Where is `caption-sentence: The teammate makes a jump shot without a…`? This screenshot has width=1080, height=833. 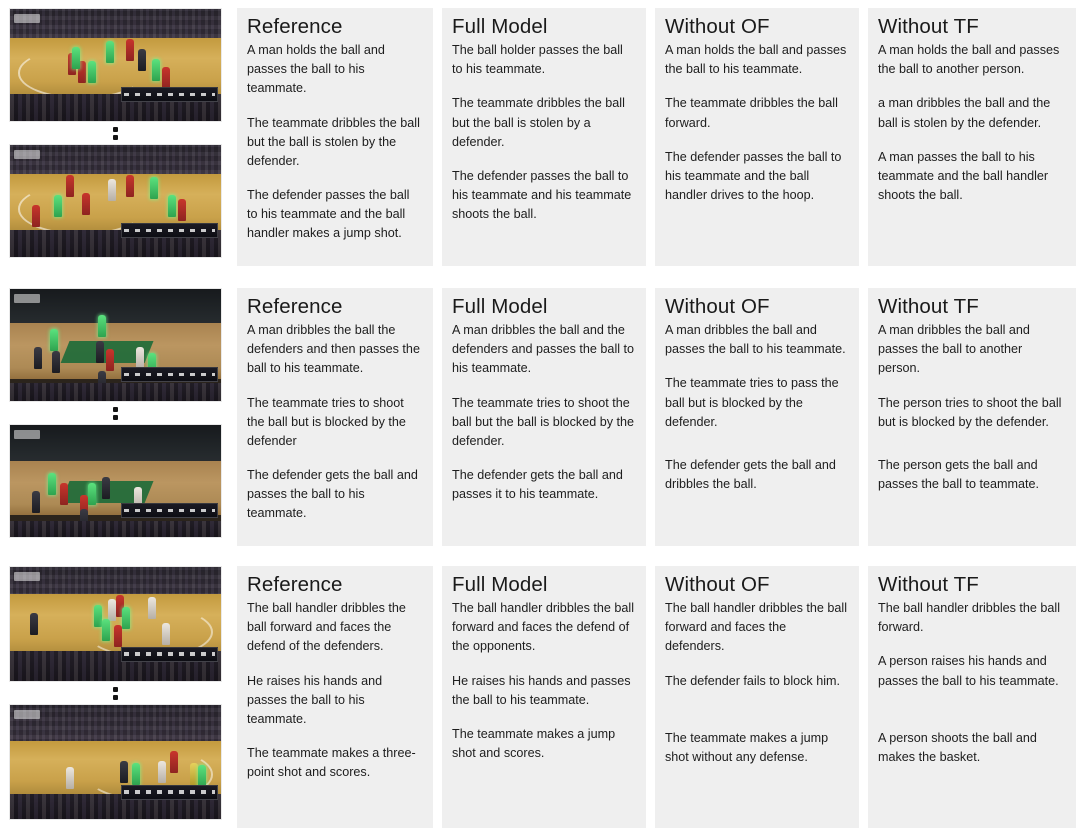
caption-sentence: The teammate makes a jump shot without a… is located at coordinates (747, 747).